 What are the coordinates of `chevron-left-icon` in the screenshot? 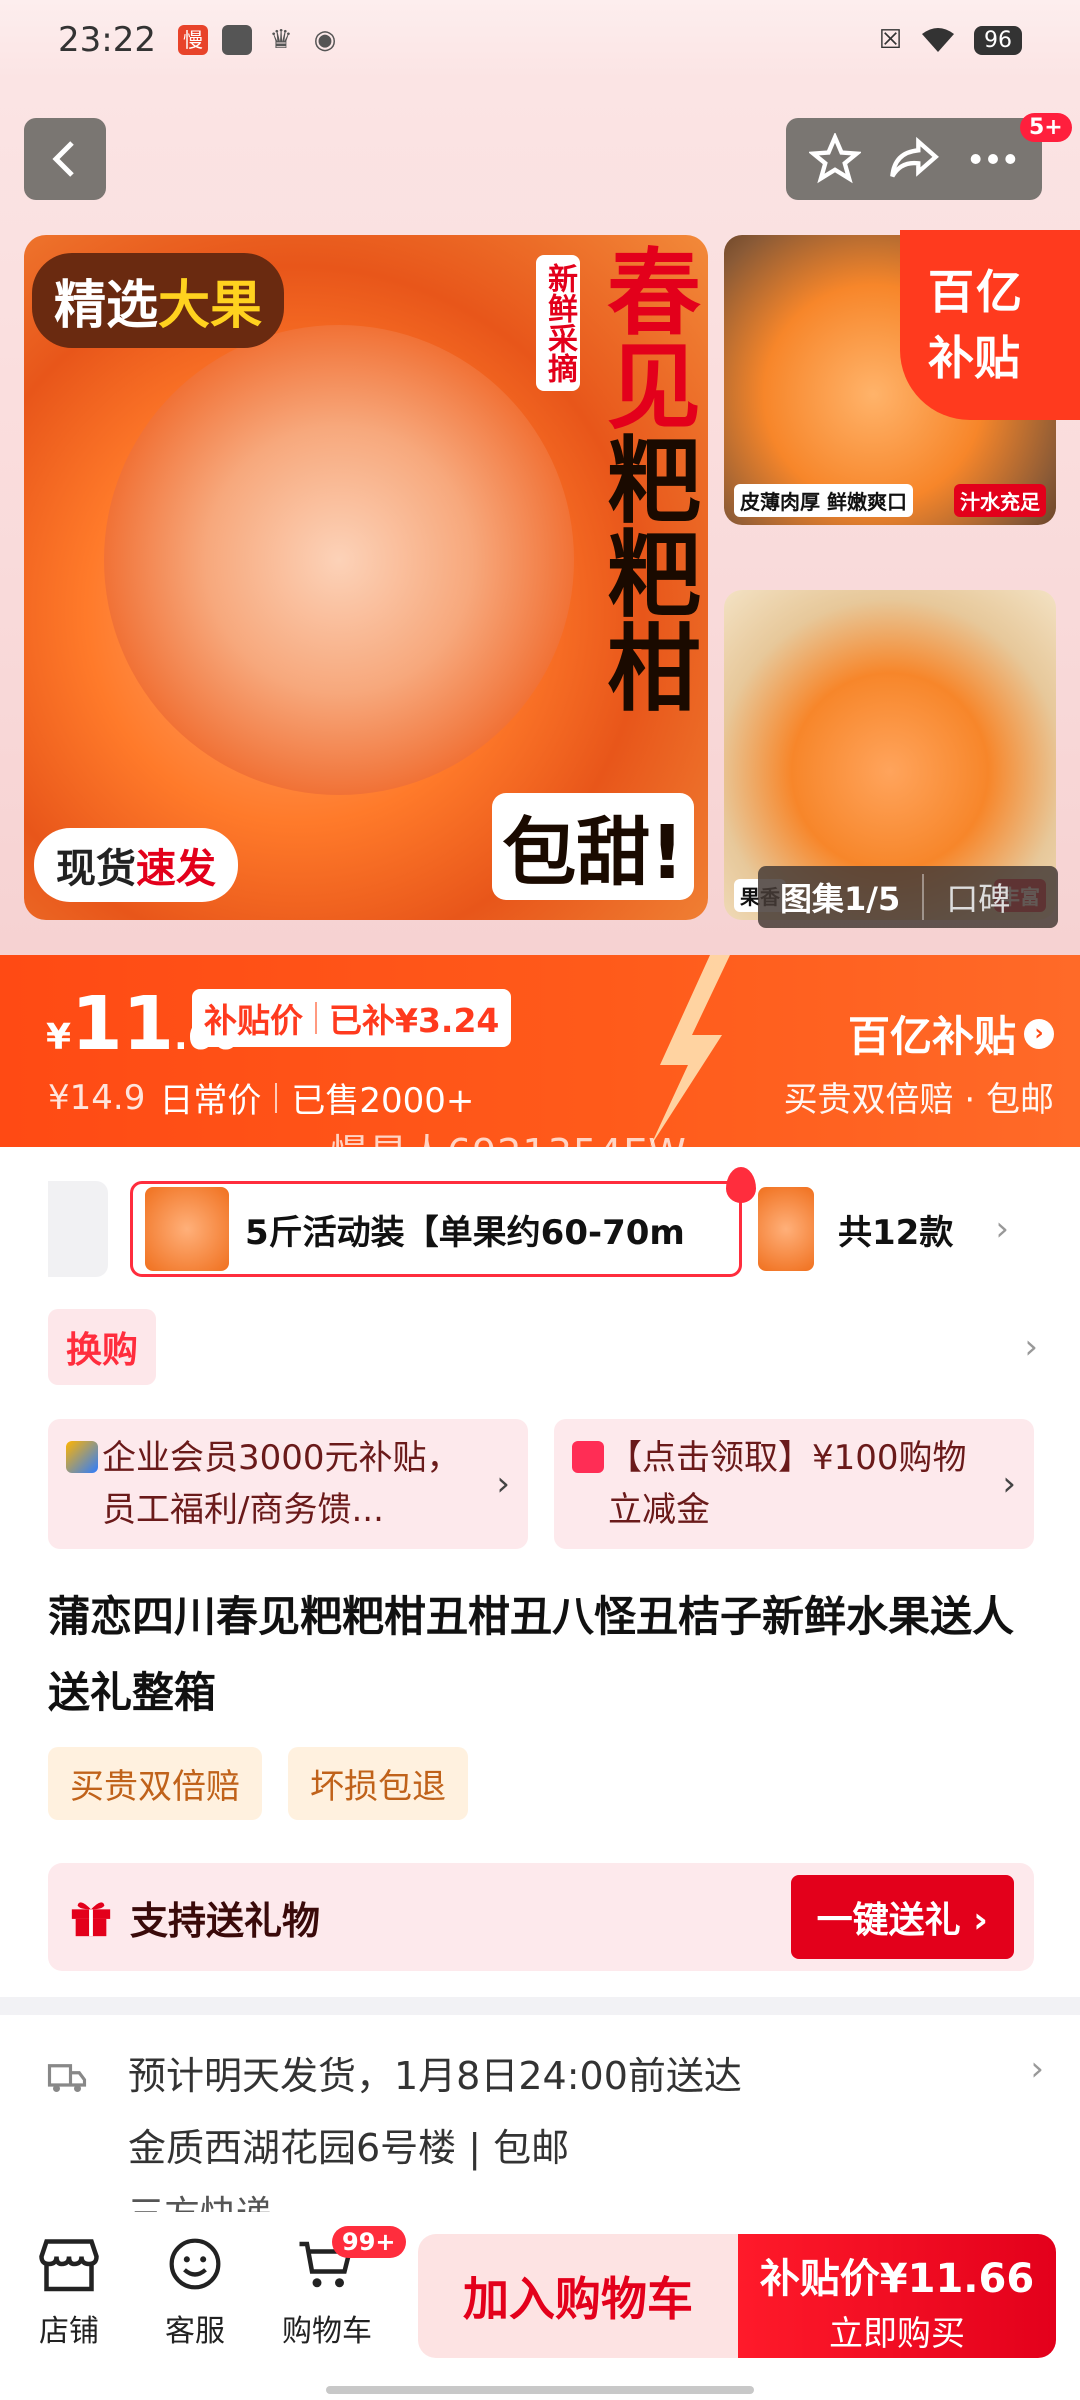 It's located at (63, 159).